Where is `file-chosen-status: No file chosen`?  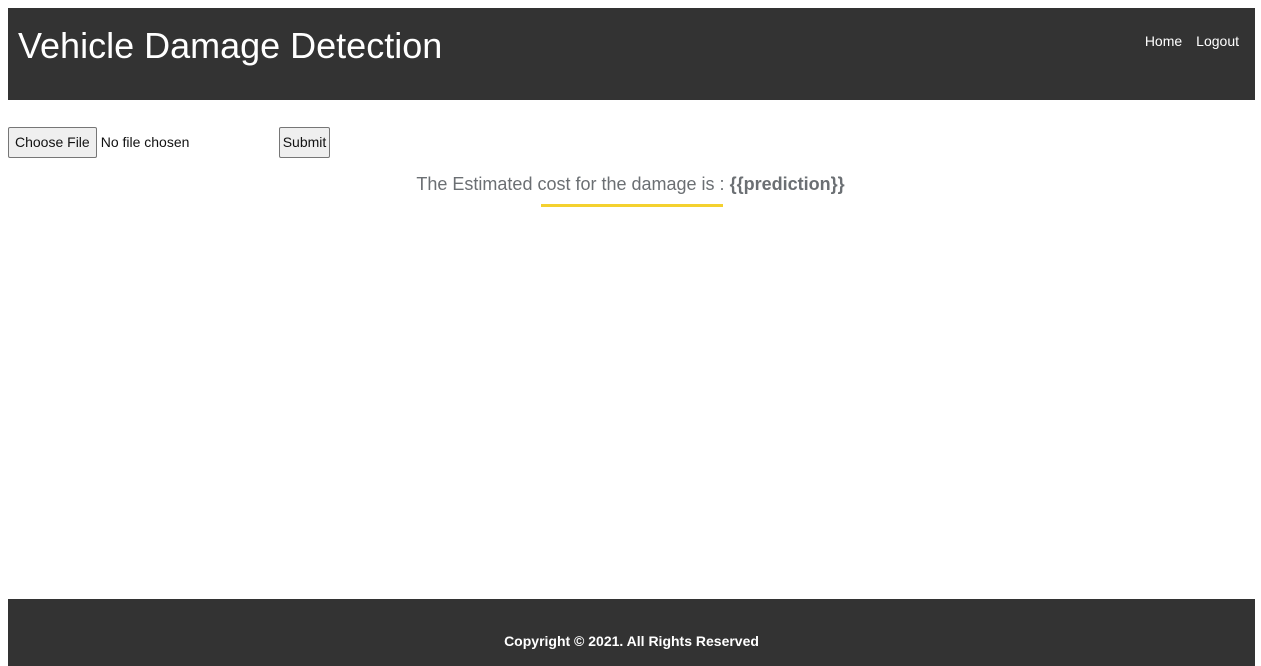
file-chosen-status: No file chosen is located at coordinates (145, 142).